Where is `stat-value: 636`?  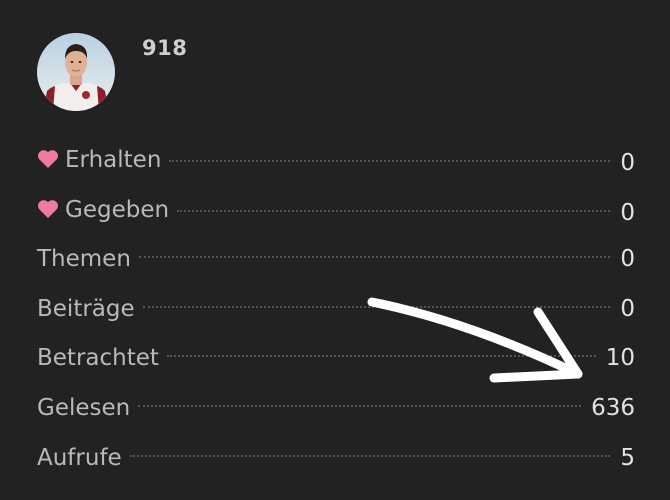 stat-value: 636 is located at coordinates (613, 407).